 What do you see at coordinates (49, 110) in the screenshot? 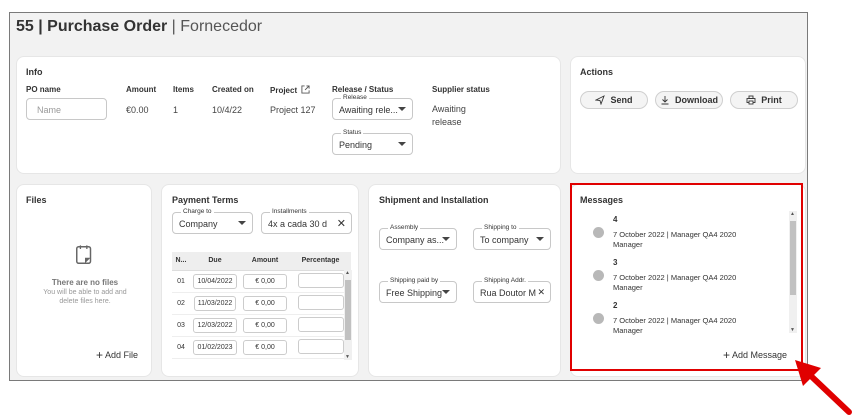
I see `po-name-placeholder: Name` at bounding box center [49, 110].